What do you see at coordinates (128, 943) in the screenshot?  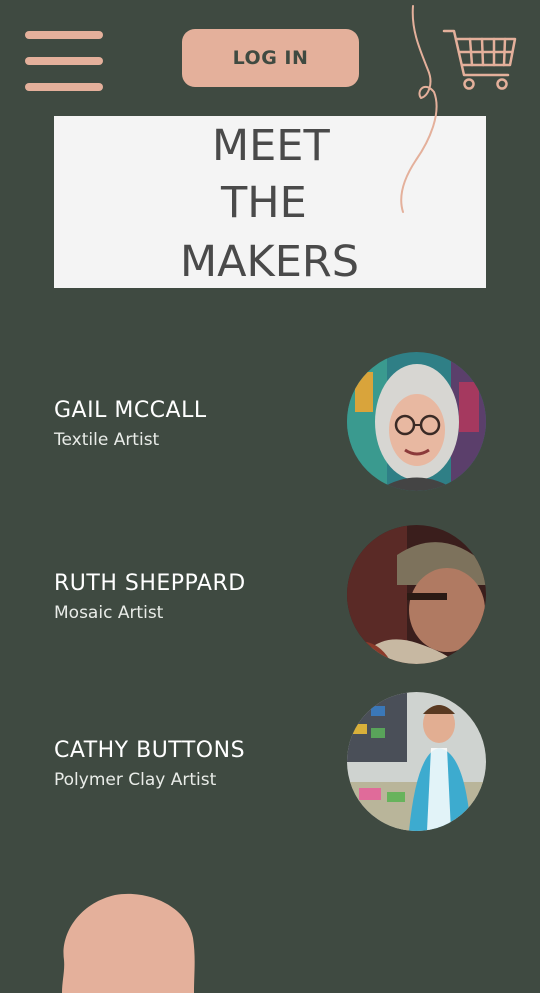 I see `decorative-blob-icon` at bounding box center [128, 943].